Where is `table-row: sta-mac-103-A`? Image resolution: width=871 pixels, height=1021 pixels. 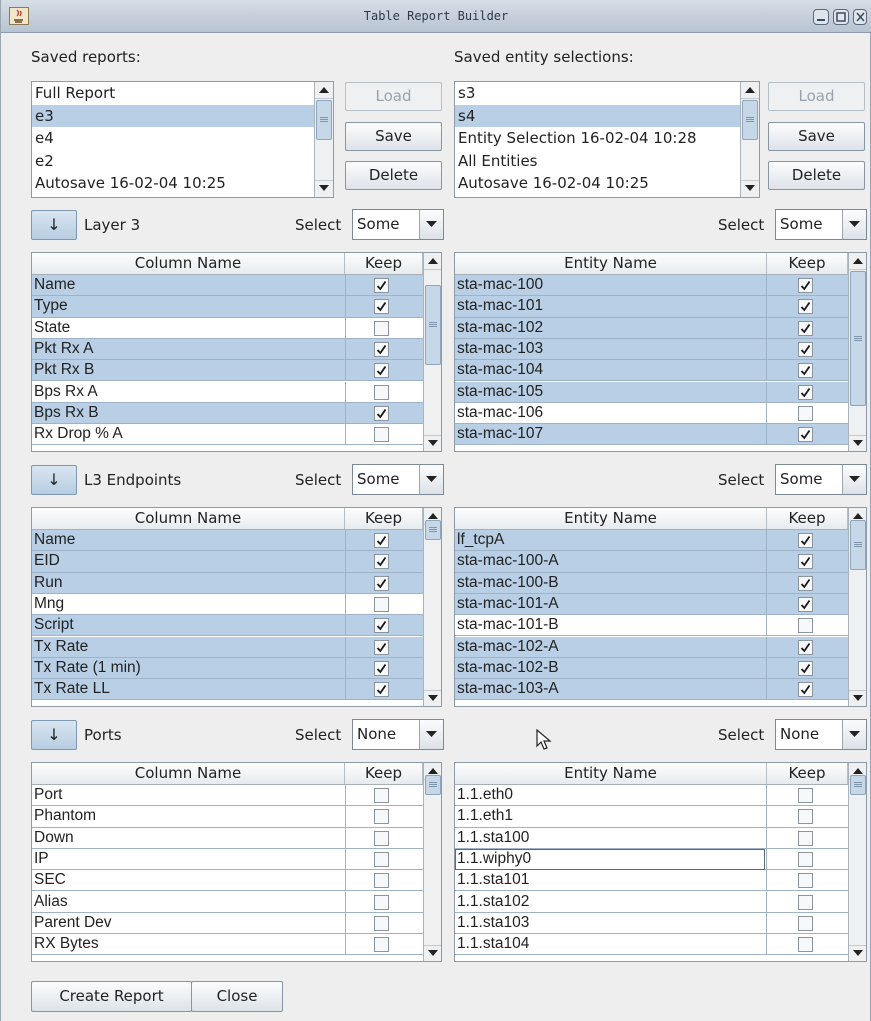 table-row: sta-mac-103-A is located at coordinates (651, 690).